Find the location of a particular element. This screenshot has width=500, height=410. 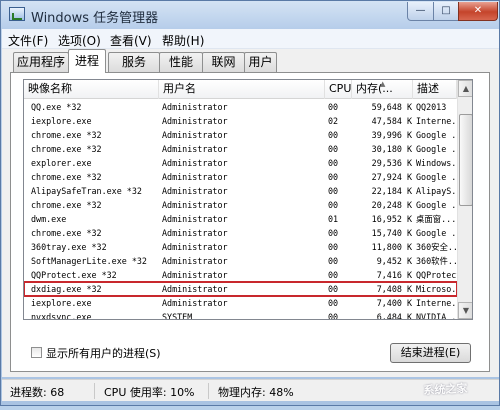

process-memory: 16,952 K is located at coordinates (391, 219).